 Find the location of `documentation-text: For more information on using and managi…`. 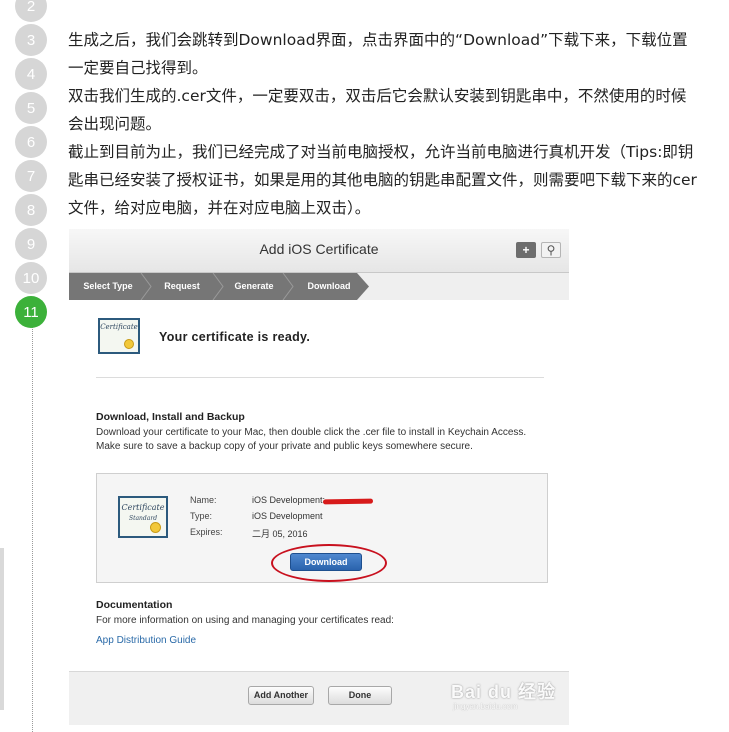

documentation-text: For more information on using and managi… is located at coordinates (245, 620).